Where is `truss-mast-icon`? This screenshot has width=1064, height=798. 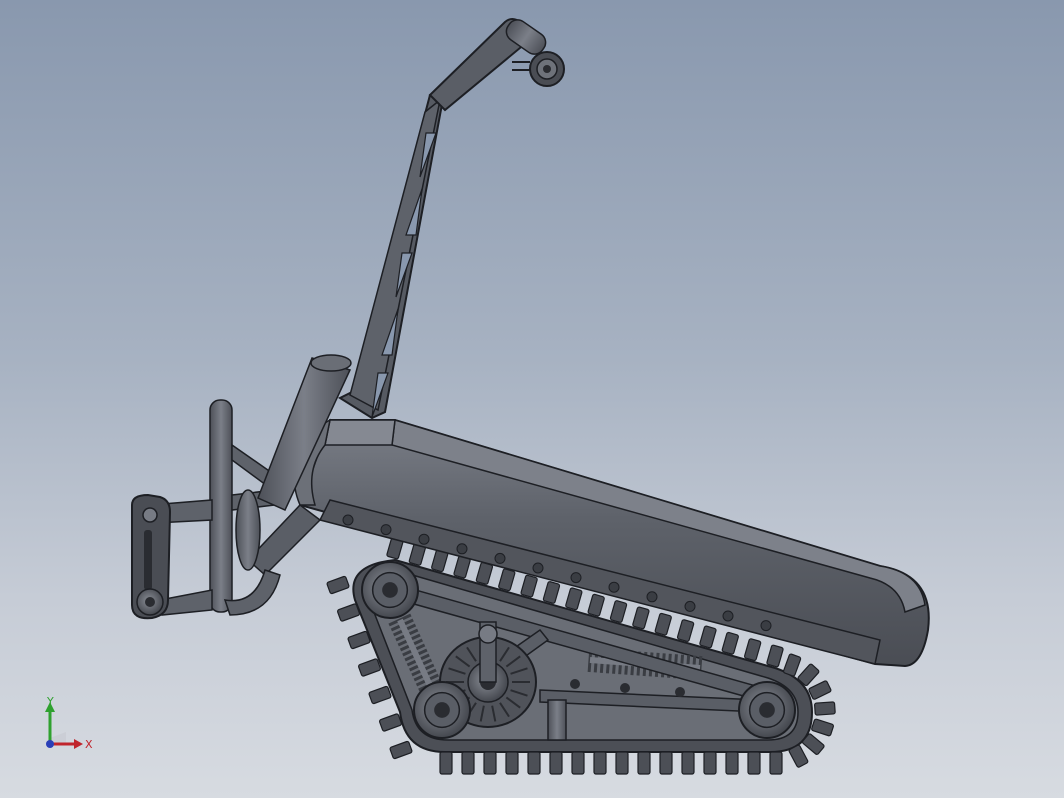 truss-mast-icon is located at coordinates (392, 253).